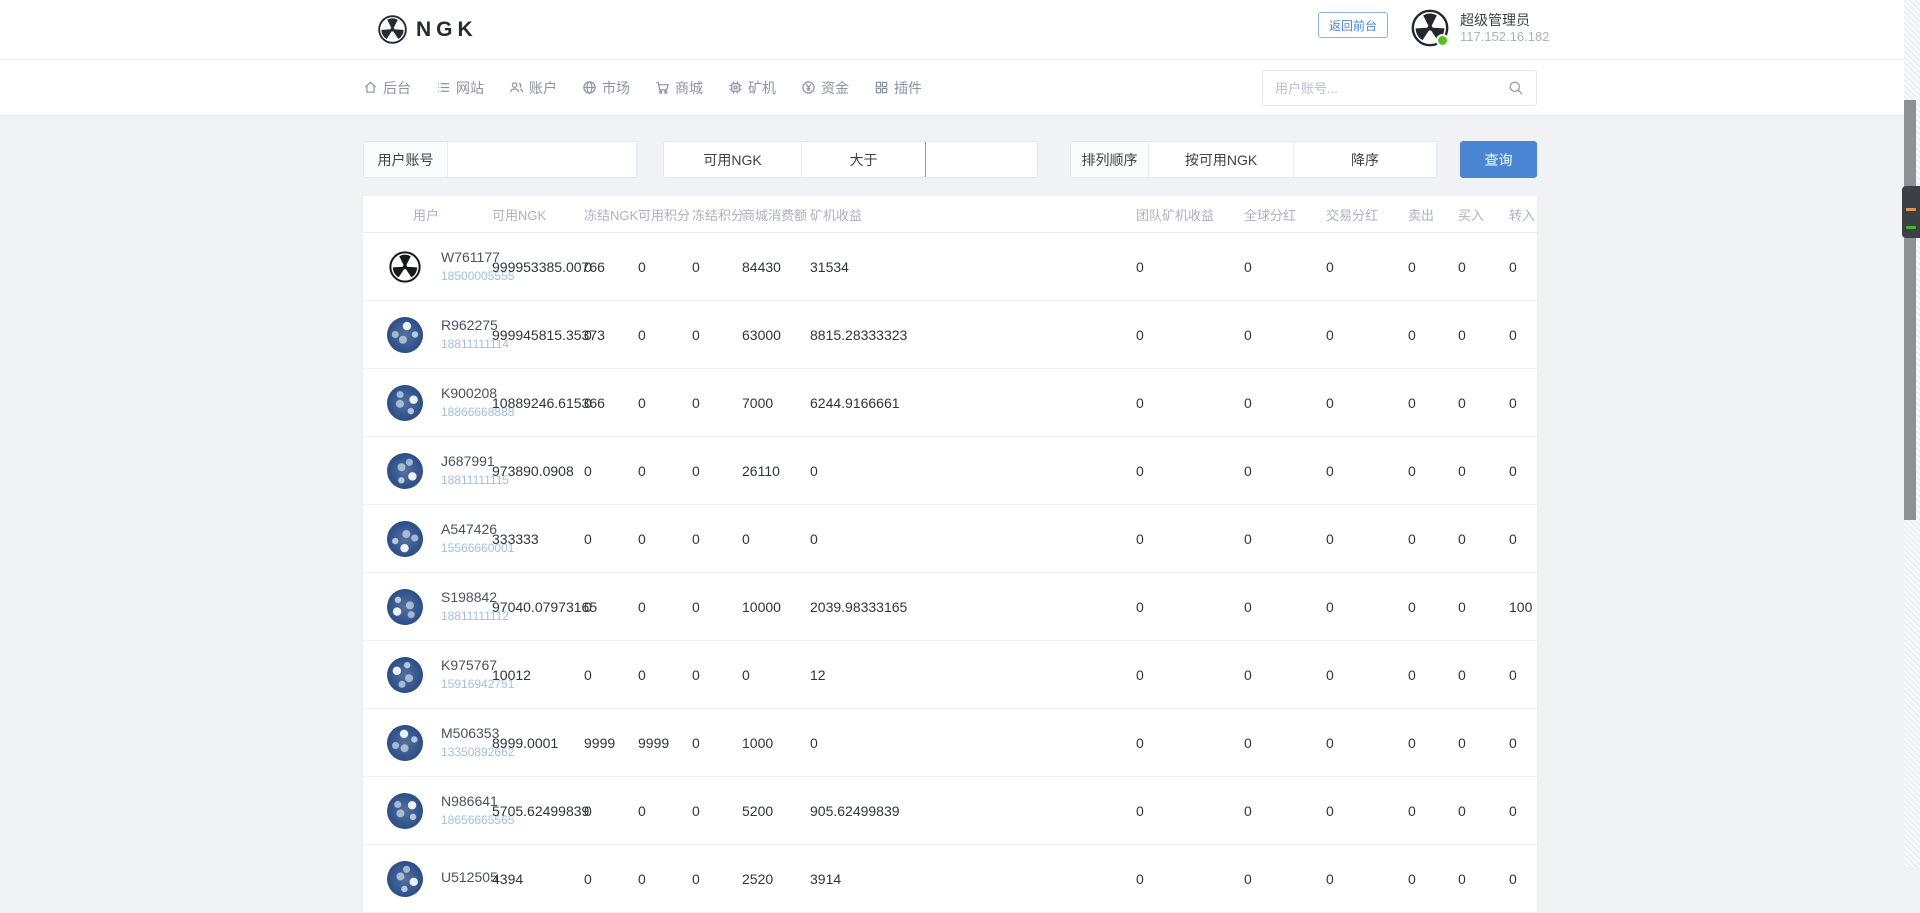 The height and width of the screenshot is (913, 1920). Describe the element at coordinates (1221, 159) in the screenshot. I see `sort-field-select: 按可用NGK` at that location.